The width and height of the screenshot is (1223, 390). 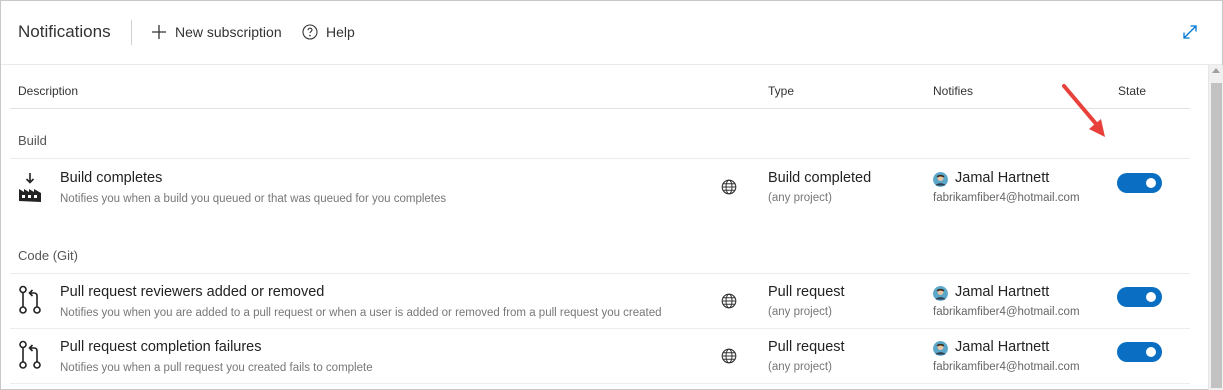 What do you see at coordinates (32, 140) in the screenshot?
I see `group-header-build: Build` at bounding box center [32, 140].